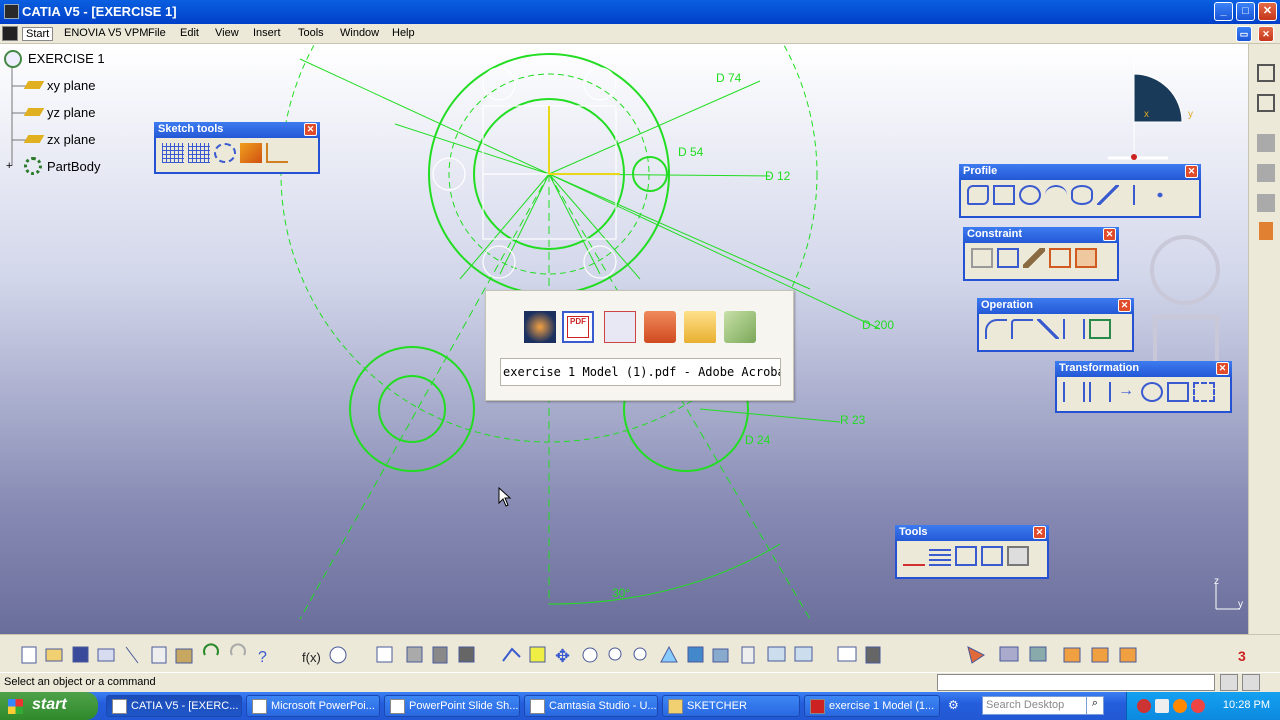  Describe the element at coordinates (173, 153) in the screenshot. I see `grid-icon` at that location.